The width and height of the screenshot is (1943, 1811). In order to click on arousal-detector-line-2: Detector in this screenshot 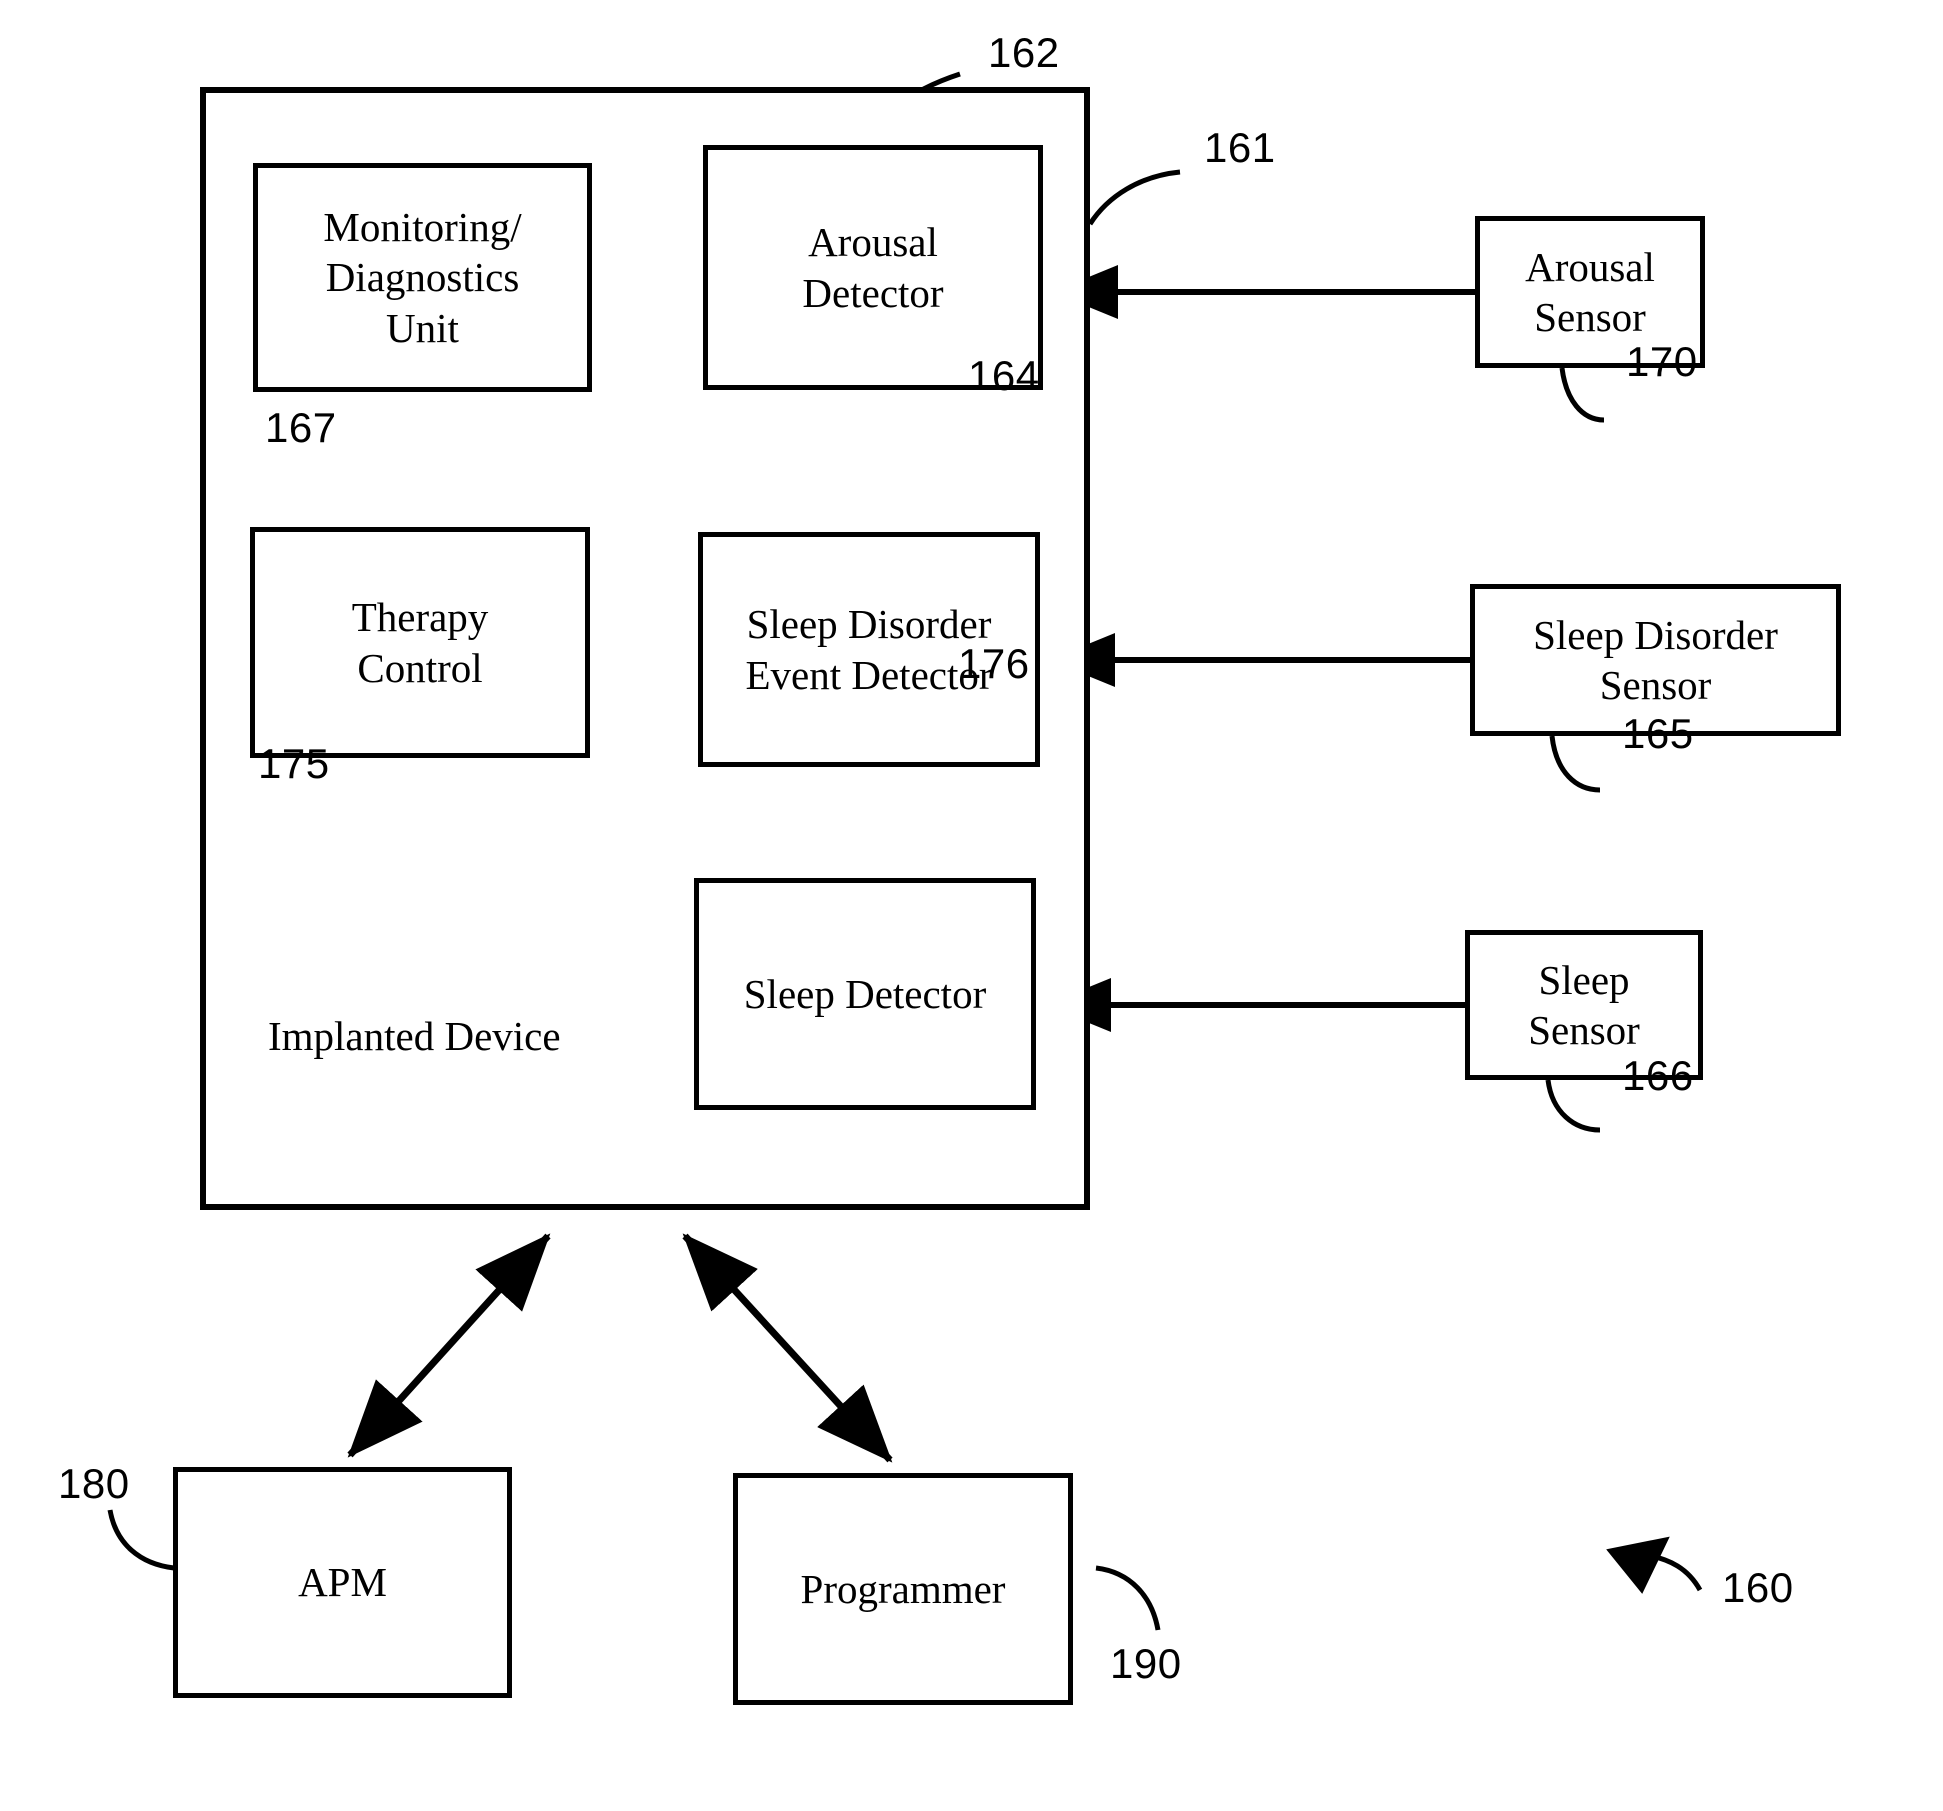, I will do `click(873, 292)`.